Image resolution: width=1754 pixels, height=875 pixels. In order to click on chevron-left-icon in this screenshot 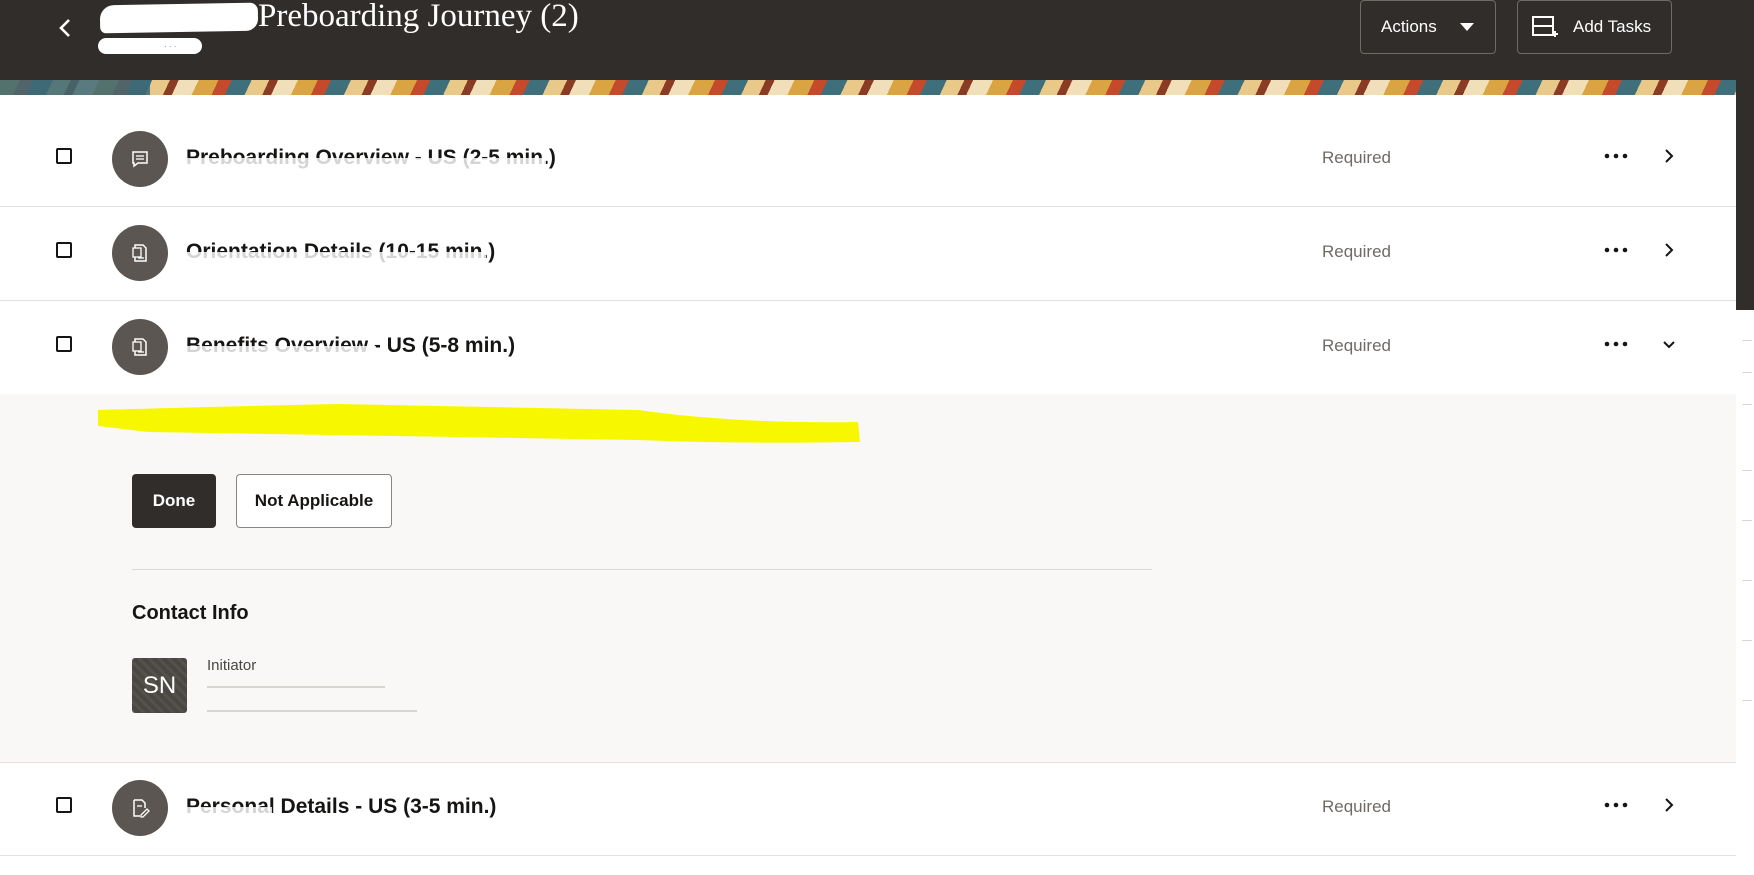, I will do `click(64, 28)`.